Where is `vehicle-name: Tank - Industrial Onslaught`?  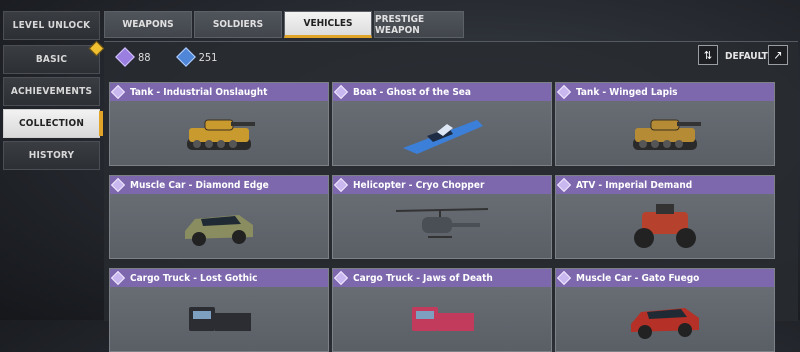 vehicle-name: Tank - Industrial Onslaught is located at coordinates (199, 92).